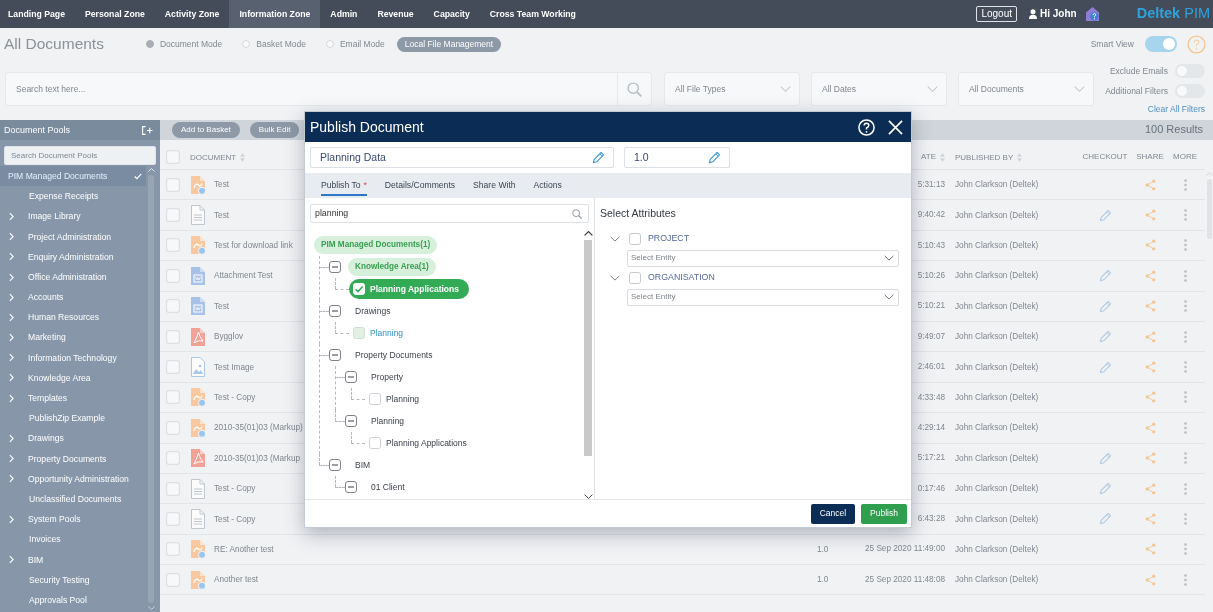 This screenshot has width=1213, height=612. I want to click on search-button, so click(635, 89).